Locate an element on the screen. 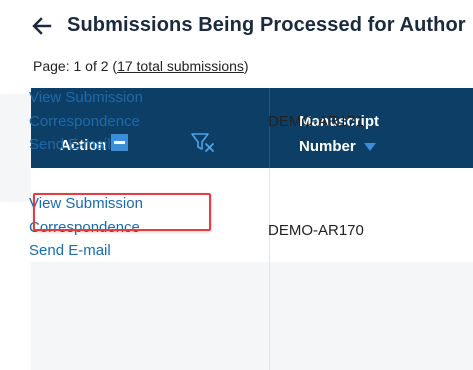  pagination-info: Page: 1 of 2 (17 total submissions) is located at coordinates (141, 66).